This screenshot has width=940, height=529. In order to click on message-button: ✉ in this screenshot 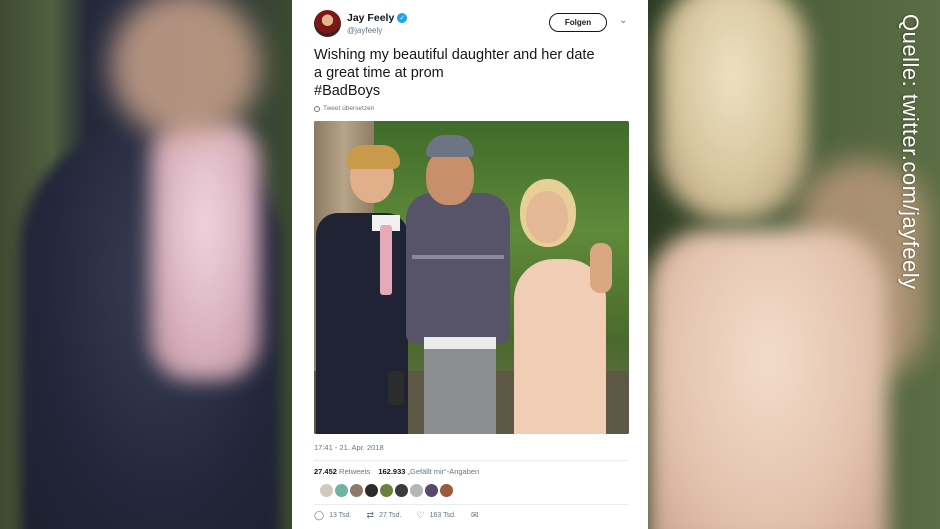, I will do `click(475, 515)`.